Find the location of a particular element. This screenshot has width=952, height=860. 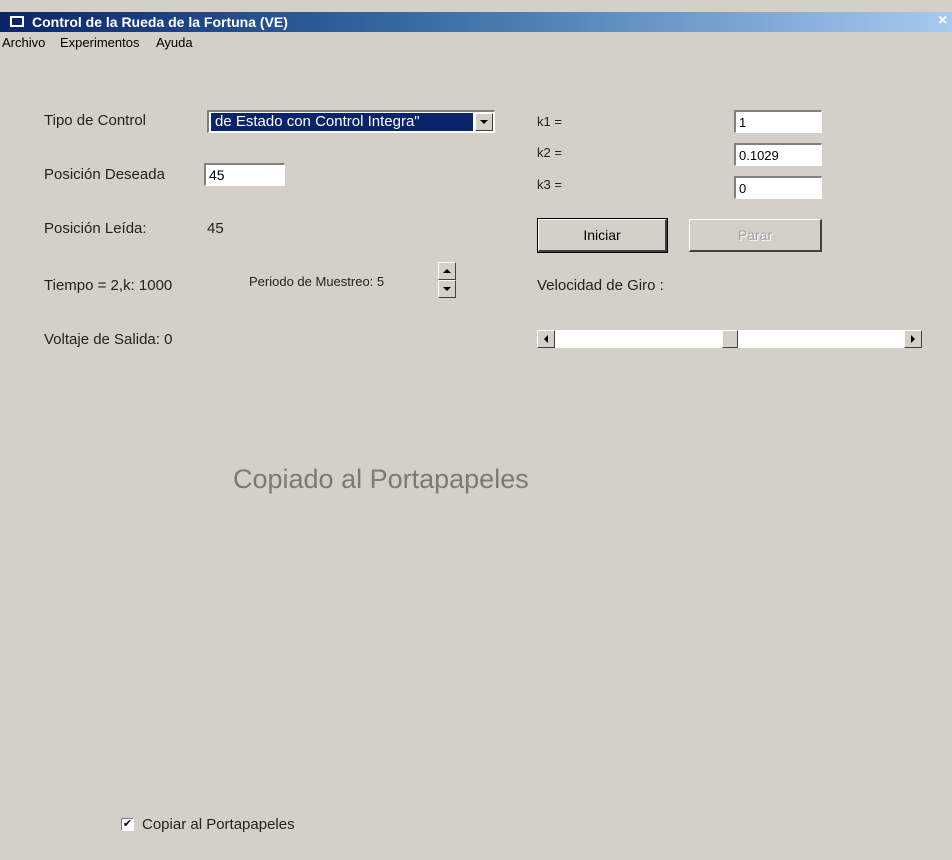

copiar-checkbox: ✔ is located at coordinates (127, 824).